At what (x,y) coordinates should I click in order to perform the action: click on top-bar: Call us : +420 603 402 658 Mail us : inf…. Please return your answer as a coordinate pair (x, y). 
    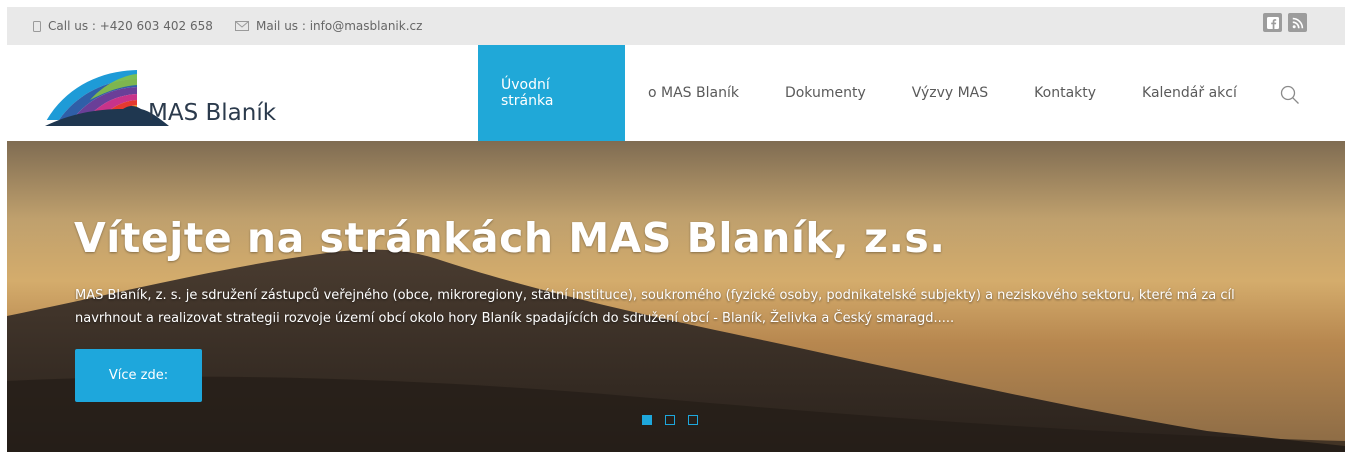
    Looking at the image, I should click on (676, 26).